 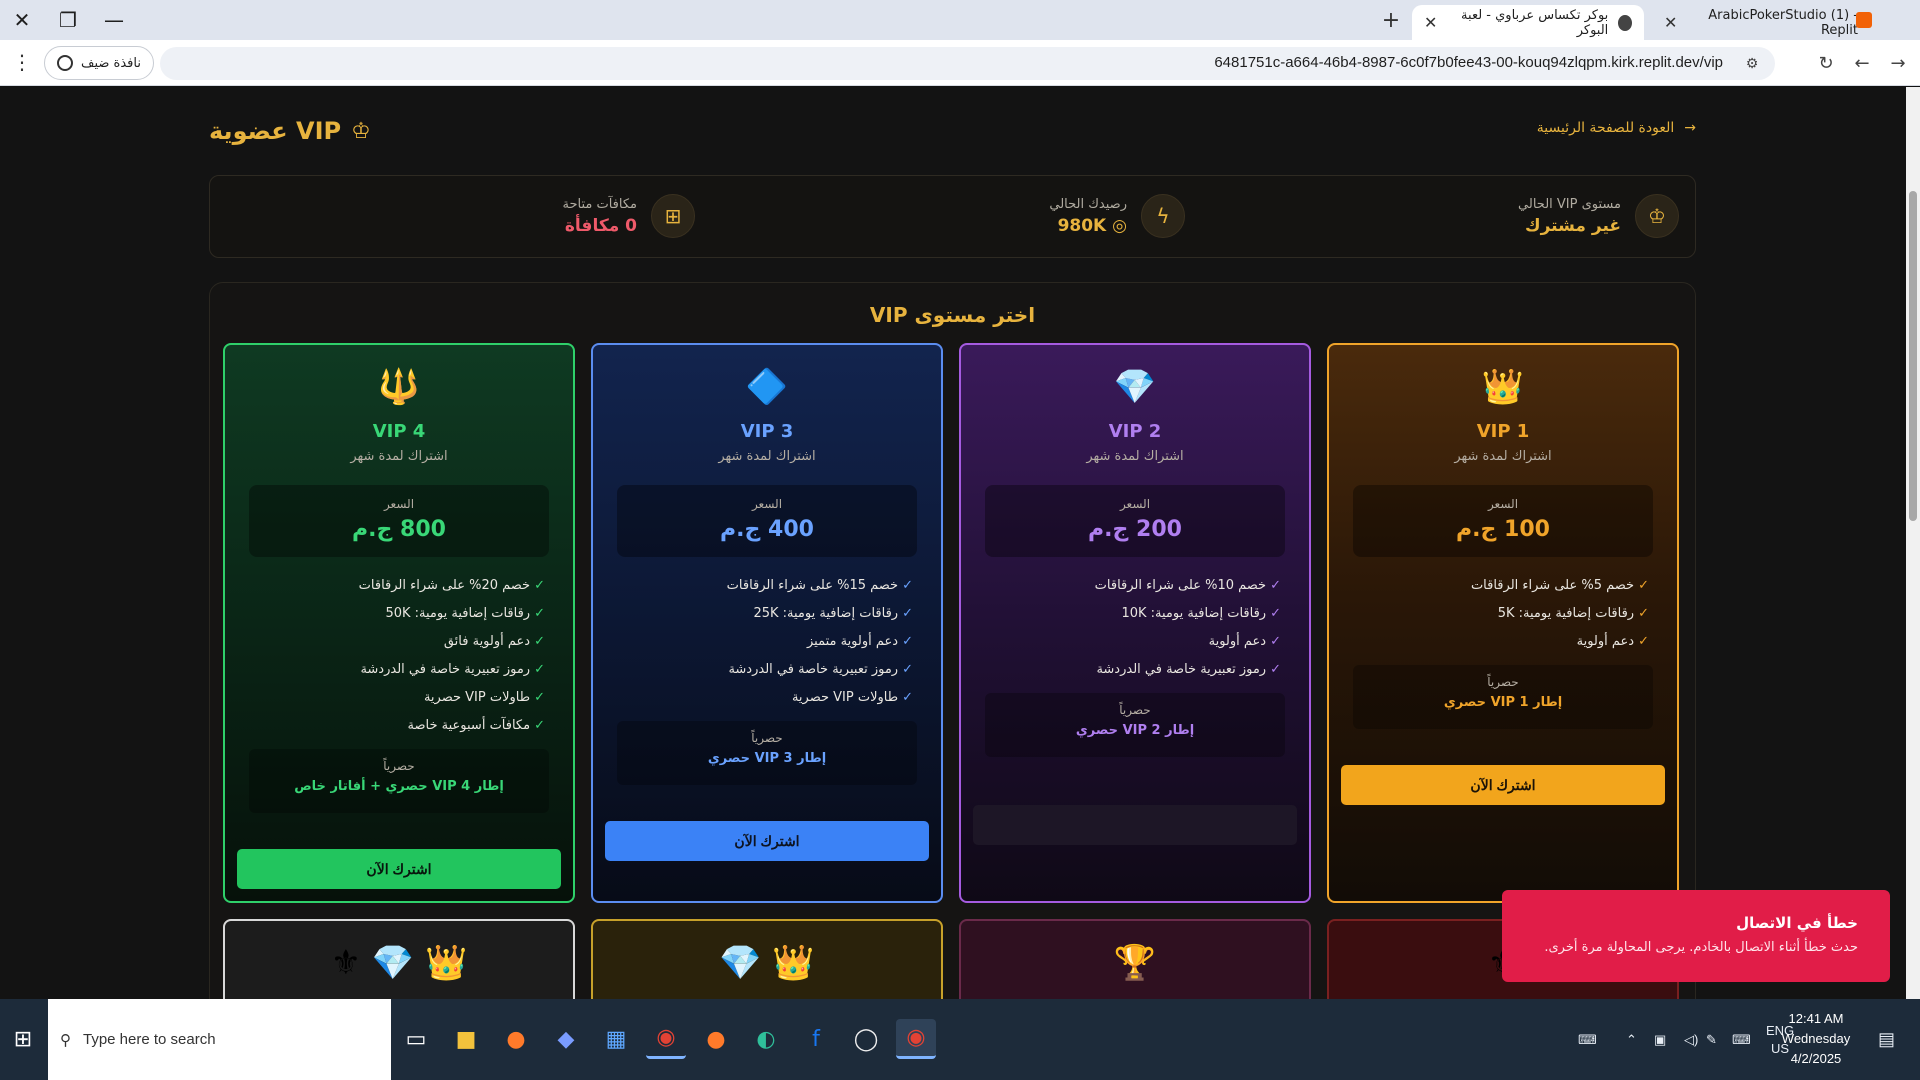 What do you see at coordinates (1135, 387) in the screenshot?
I see `gem-icon: 💎` at bounding box center [1135, 387].